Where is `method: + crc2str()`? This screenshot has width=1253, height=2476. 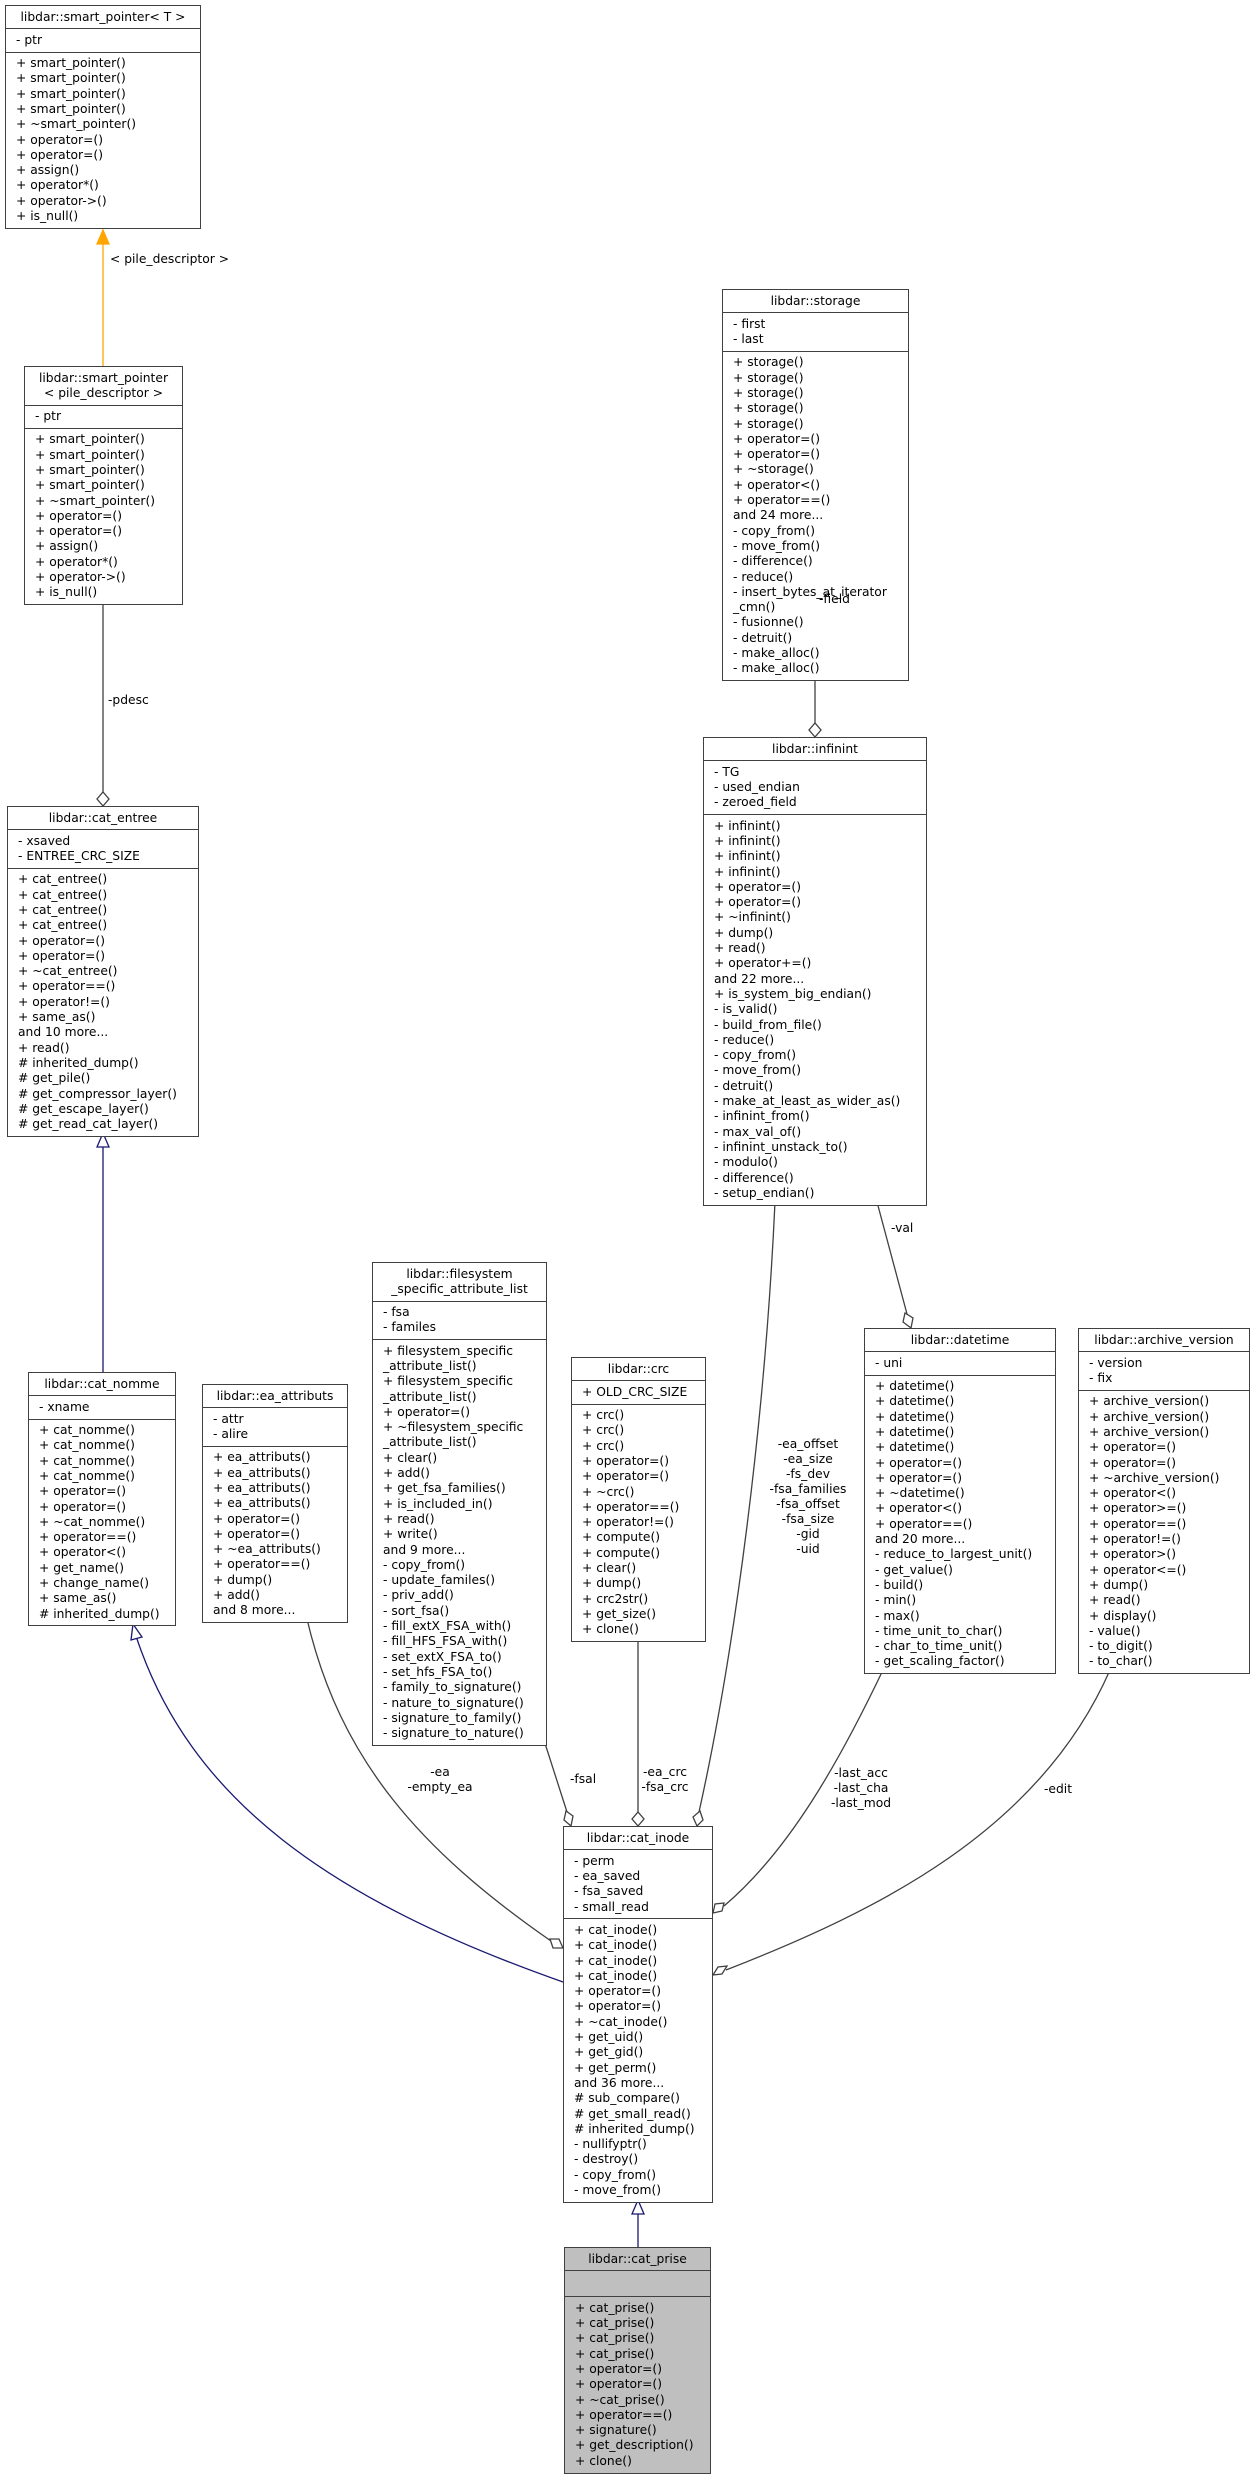
method: + crc2str() is located at coordinates (615, 1598).